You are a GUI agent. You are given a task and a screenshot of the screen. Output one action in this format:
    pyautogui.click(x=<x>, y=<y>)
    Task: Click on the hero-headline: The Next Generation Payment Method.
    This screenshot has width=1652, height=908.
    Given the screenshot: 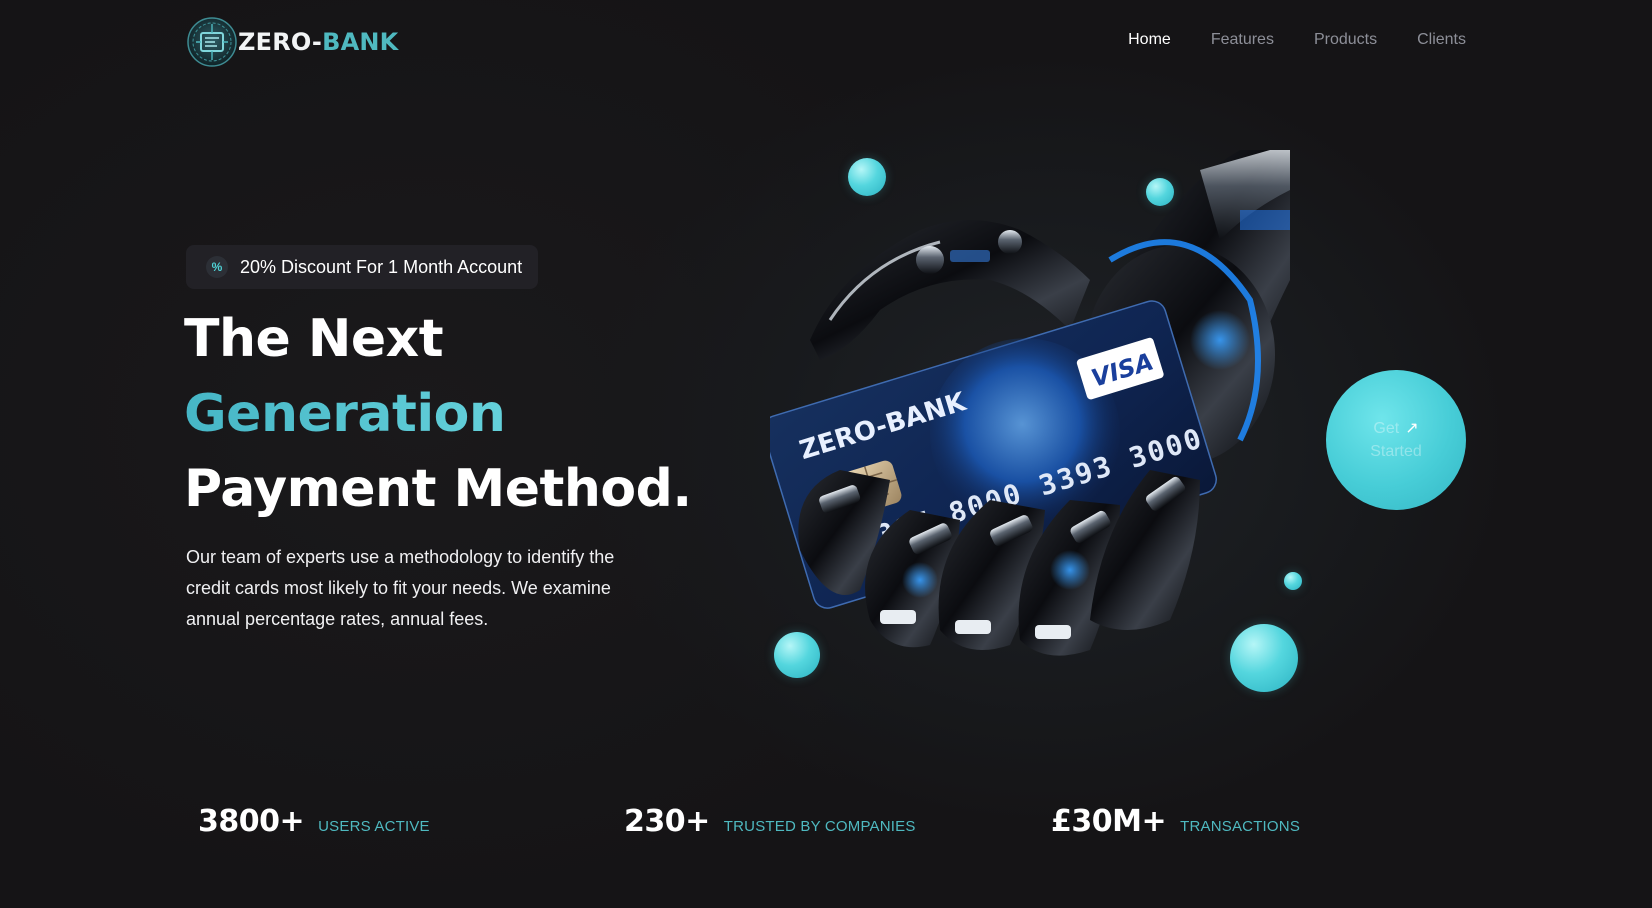 What is the action you would take?
    pyautogui.click(x=438, y=414)
    